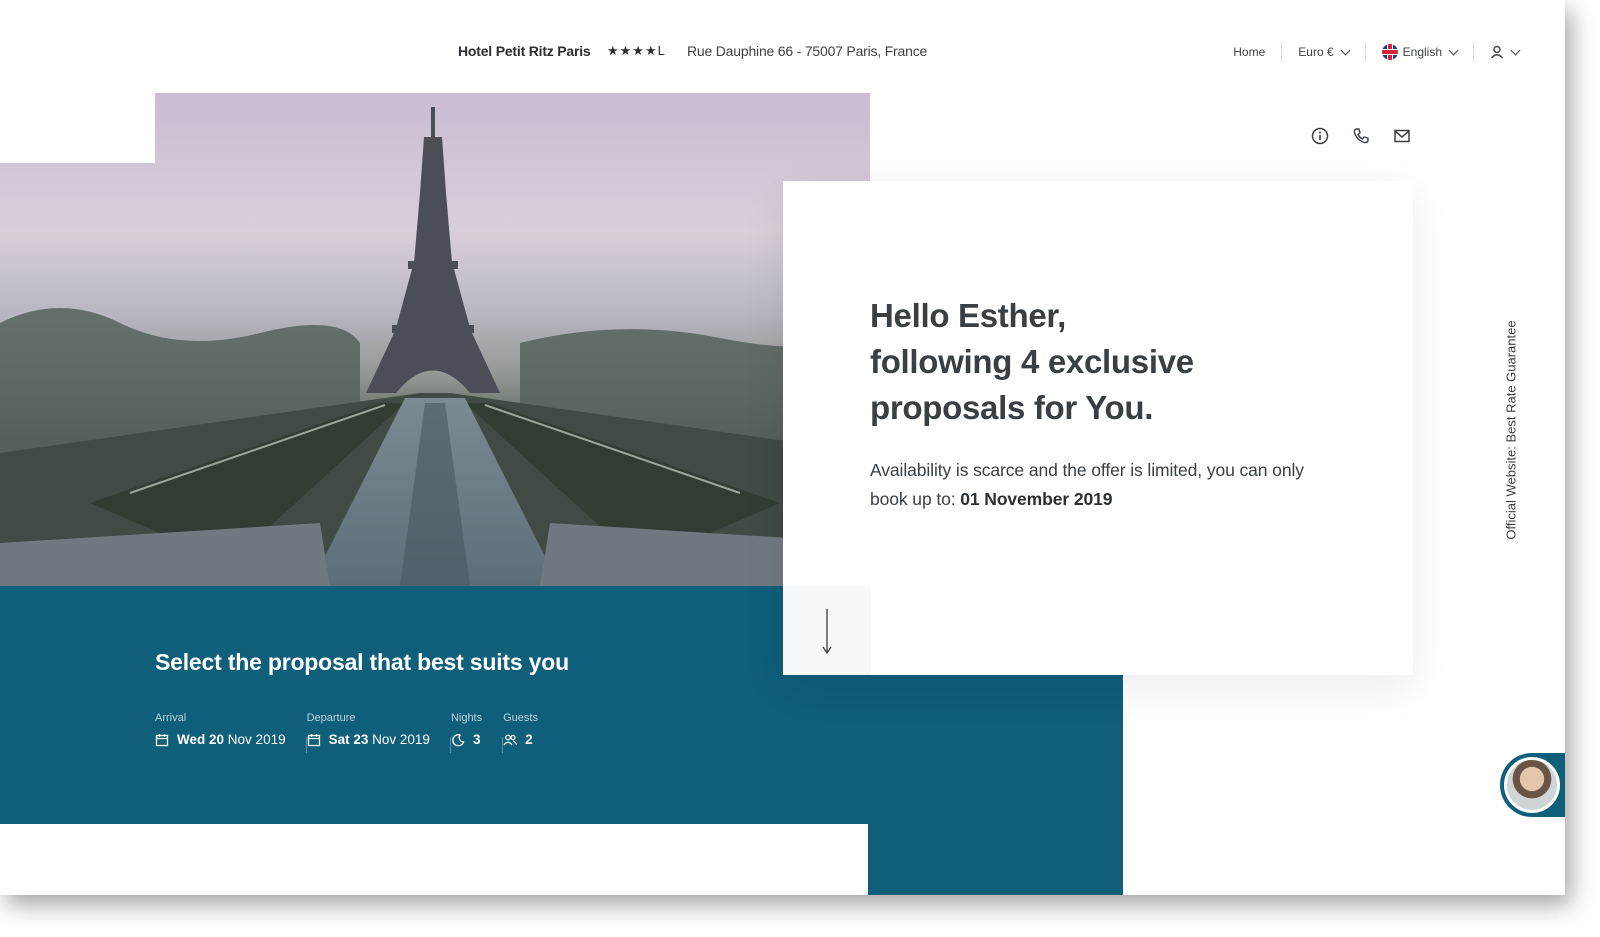  What do you see at coordinates (1320, 136) in the screenshot?
I see `info-icon` at bounding box center [1320, 136].